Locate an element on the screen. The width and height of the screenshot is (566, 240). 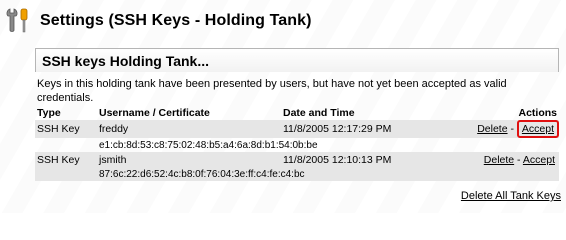
accept-highlight: Accept is located at coordinates (537, 129).